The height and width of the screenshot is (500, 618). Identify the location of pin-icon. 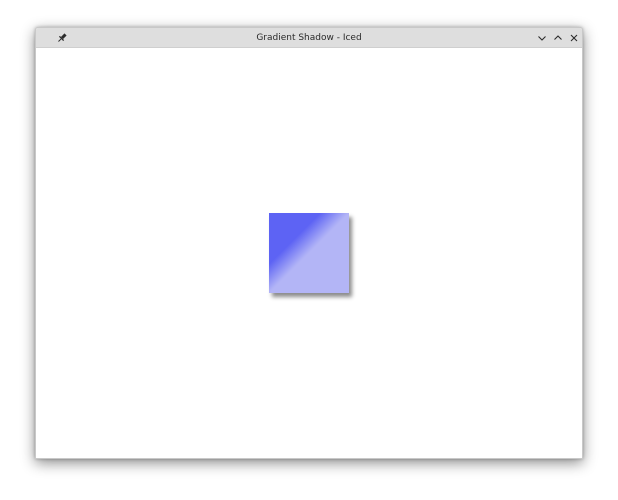
(62, 38).